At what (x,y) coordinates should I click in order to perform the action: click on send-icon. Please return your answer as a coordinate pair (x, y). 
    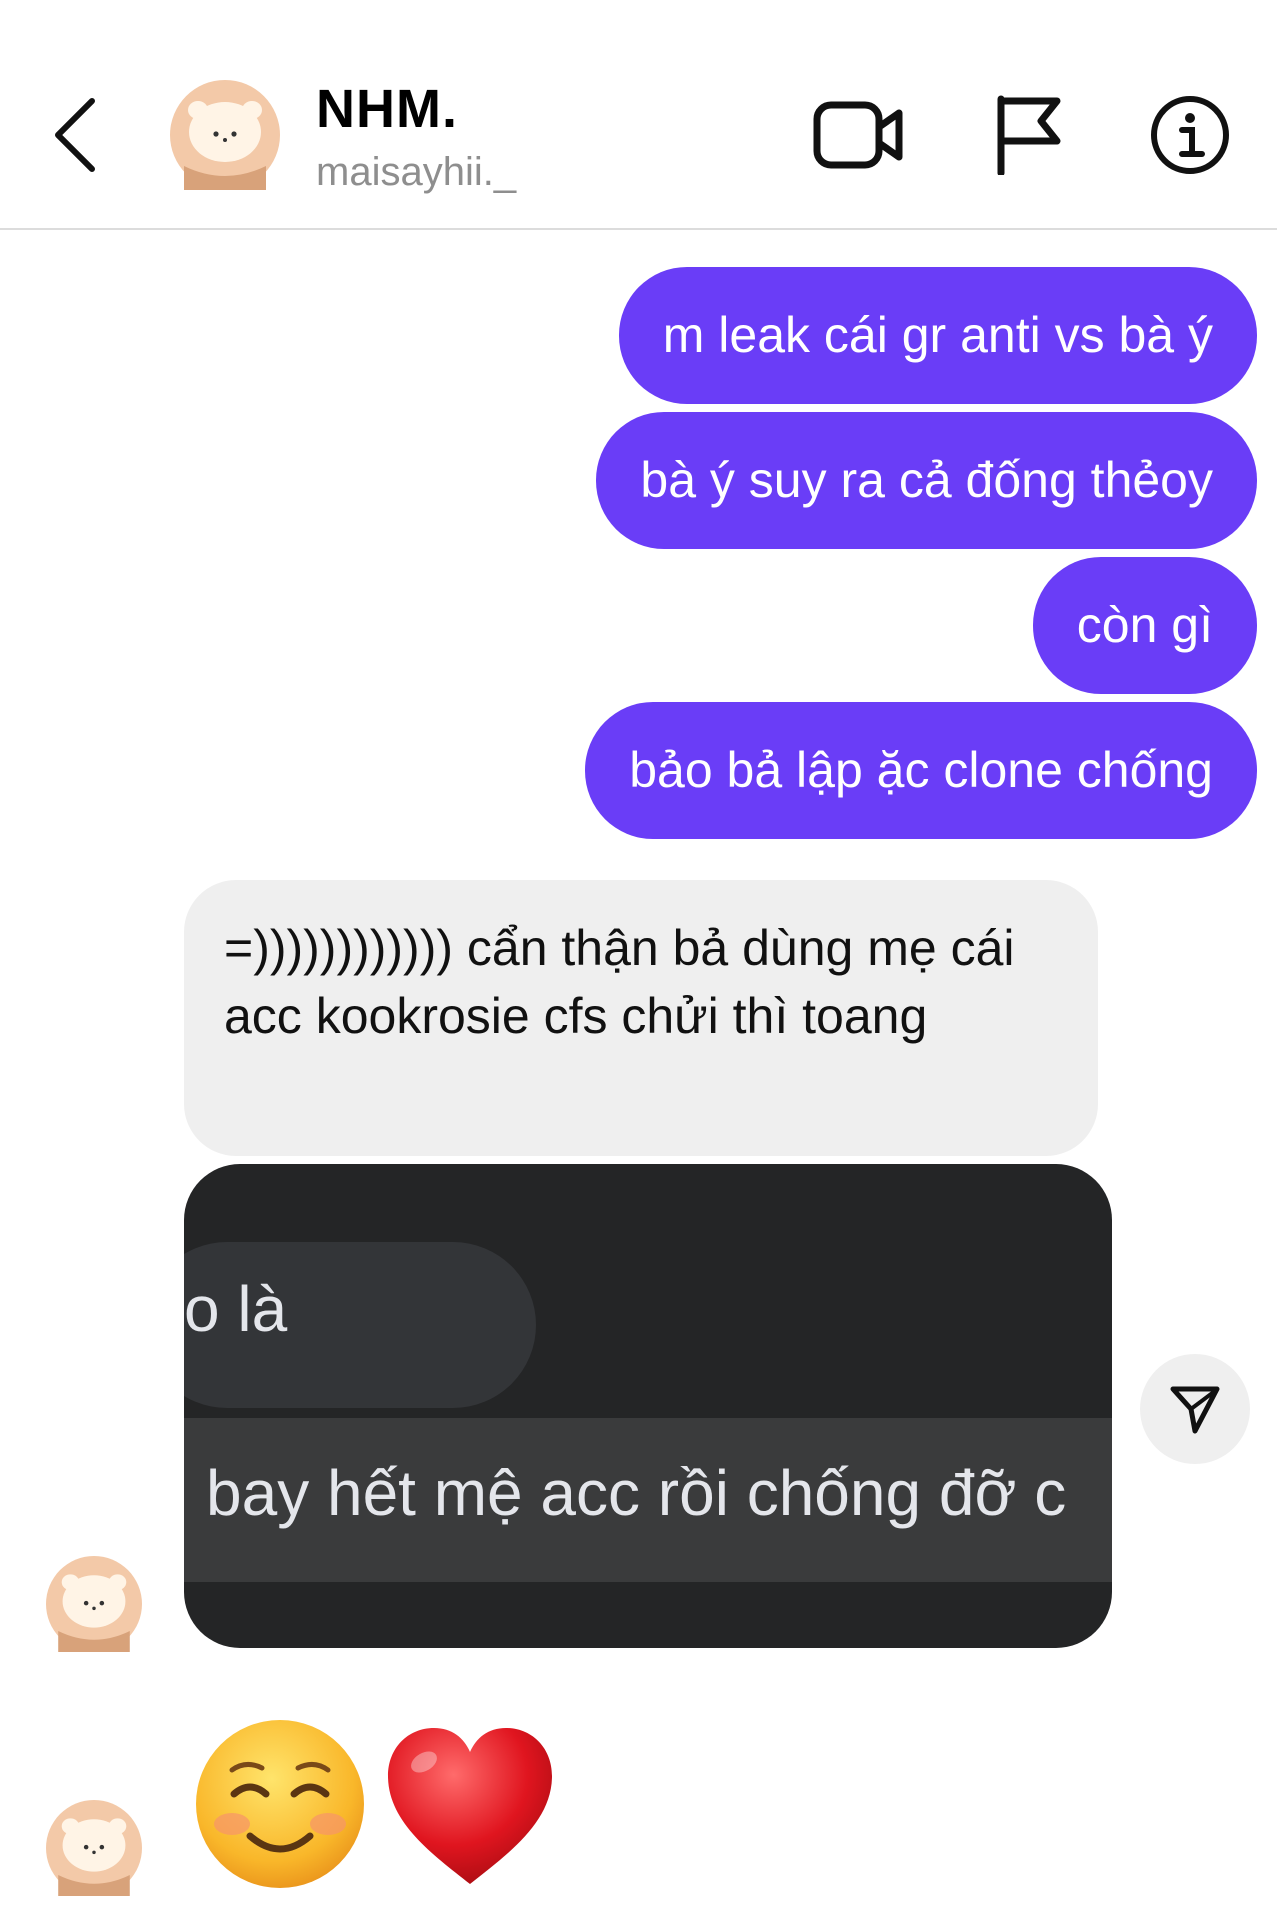
    Looking at the image, I should click on (1195, 1410).